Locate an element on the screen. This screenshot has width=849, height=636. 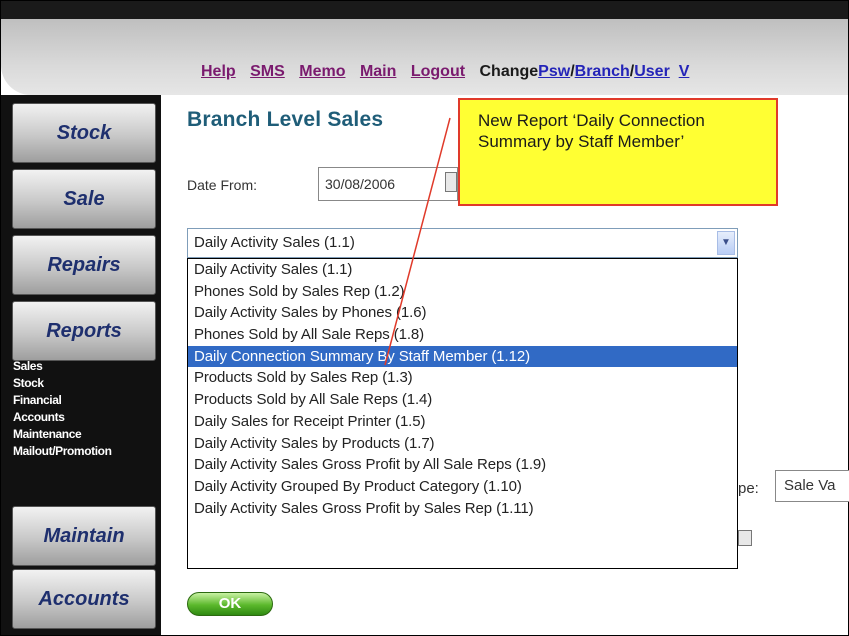
date-from-label: Date From: is located at coordinates (222, 185).